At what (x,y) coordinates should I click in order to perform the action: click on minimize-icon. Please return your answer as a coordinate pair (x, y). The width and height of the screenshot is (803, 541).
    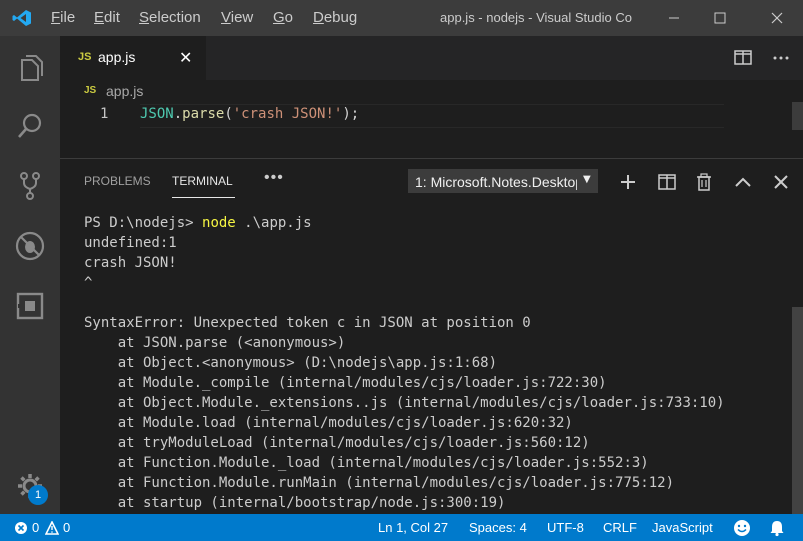
    Looking at the image, I should click on (674, 18).